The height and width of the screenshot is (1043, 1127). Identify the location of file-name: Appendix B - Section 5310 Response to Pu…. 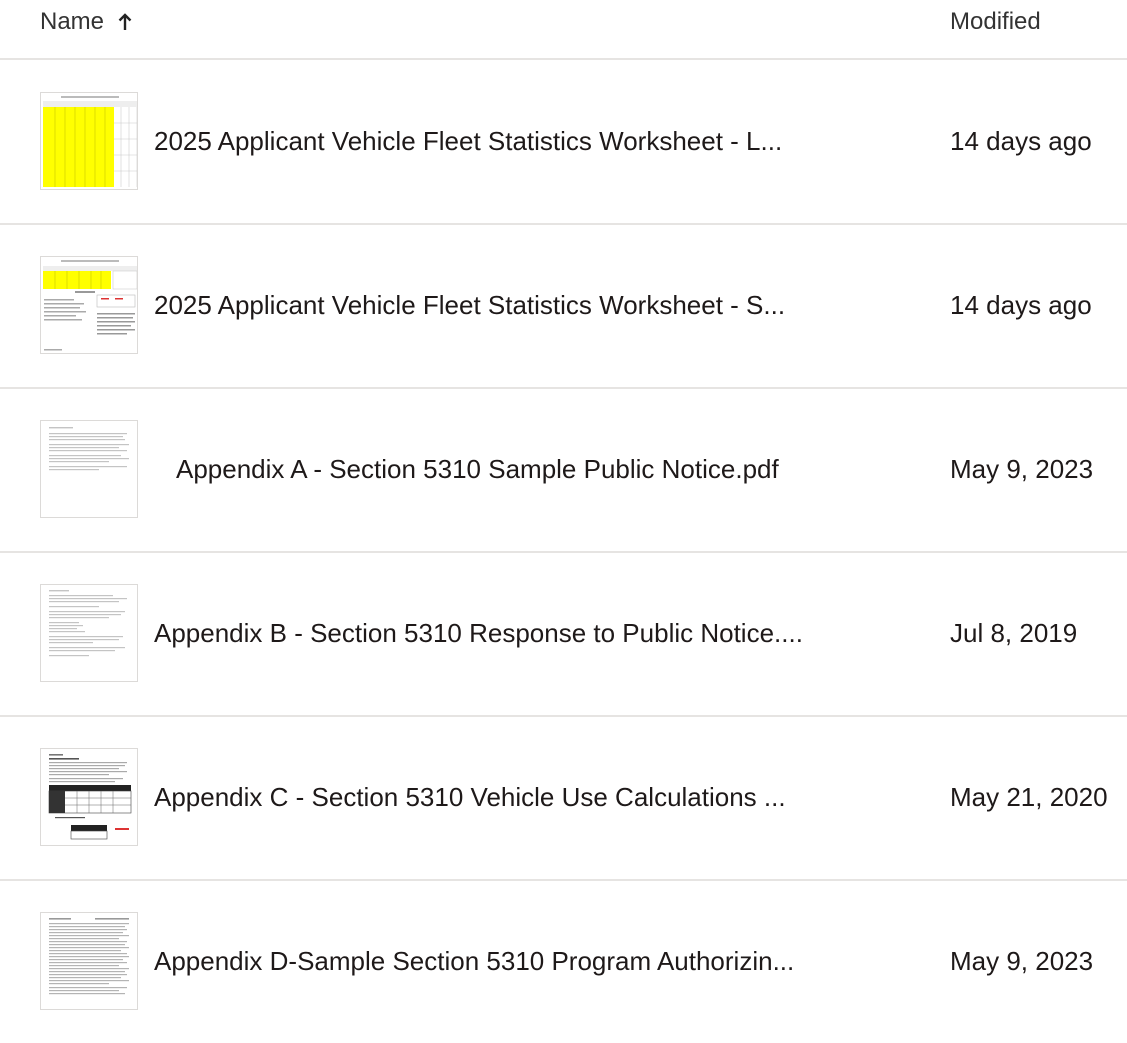
(478, 633).